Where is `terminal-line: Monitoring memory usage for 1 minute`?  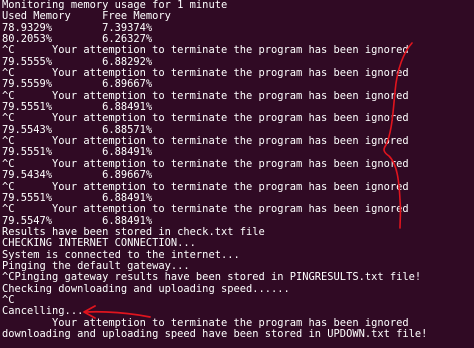 terminal-line: Monitoring memory usage for 1 minute is located at coordinates (115, 5).